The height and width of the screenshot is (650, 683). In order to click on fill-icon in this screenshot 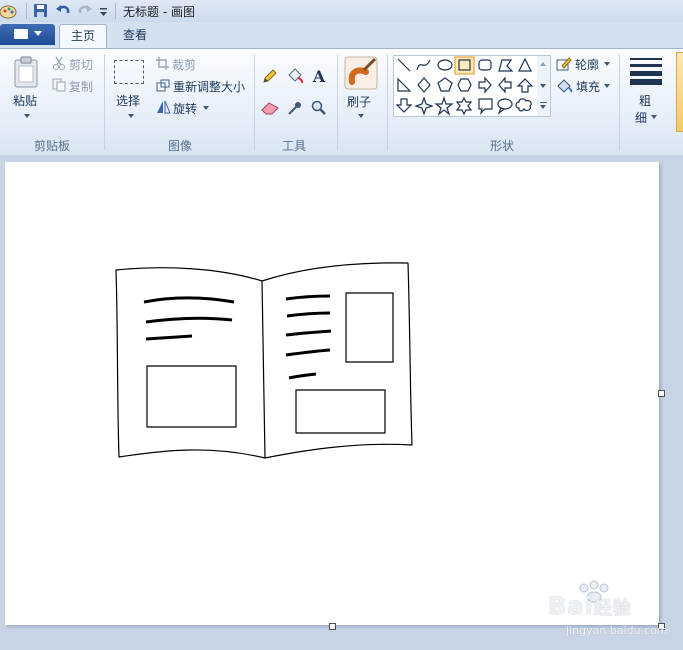, I will do `click(565, 86)`.